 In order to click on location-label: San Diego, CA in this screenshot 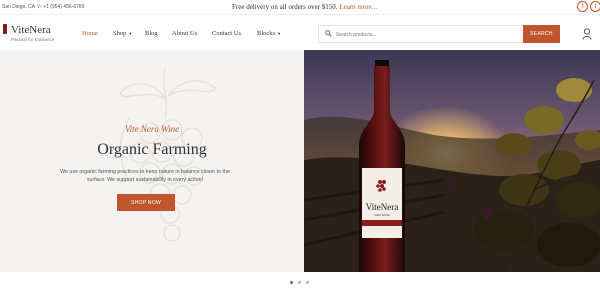, I will do `click(19, 7)`.